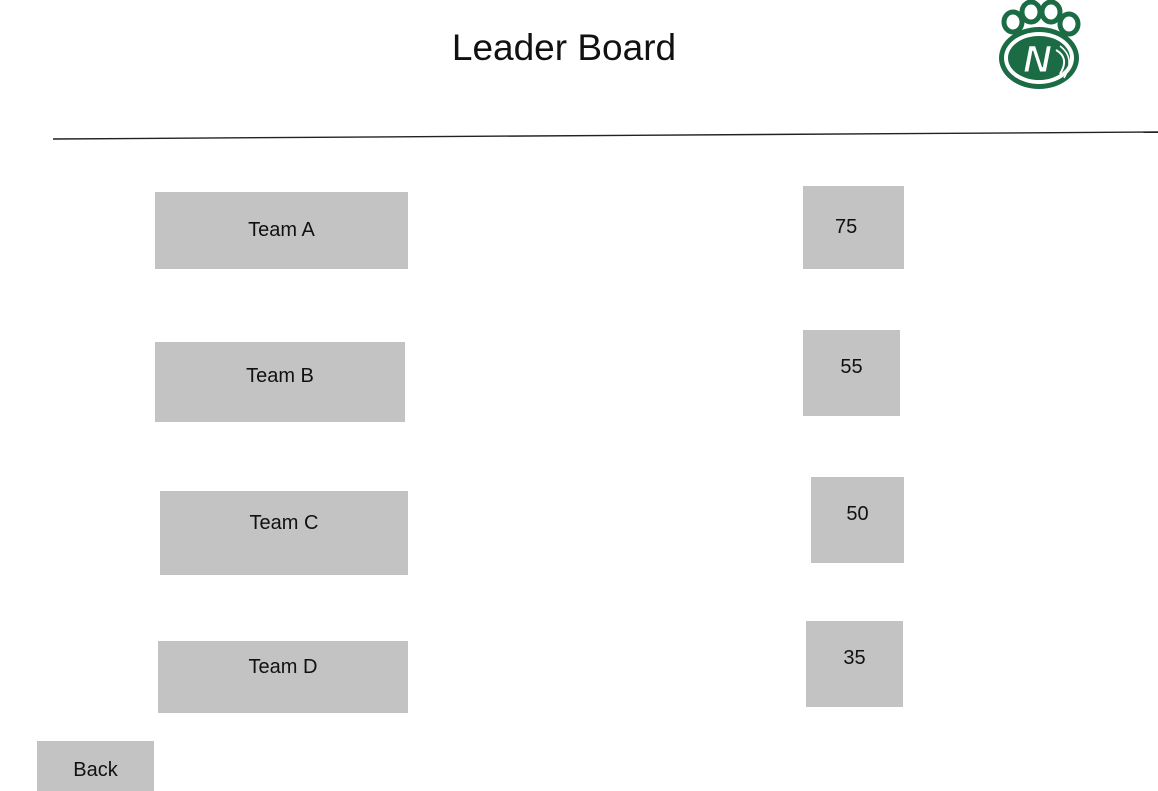 This screenshot has width=1158, height=791. What do you see at coordinates (1037, 60) in the screenshot?
I see `logo-letter: N` at bounding box center [1037, 60].